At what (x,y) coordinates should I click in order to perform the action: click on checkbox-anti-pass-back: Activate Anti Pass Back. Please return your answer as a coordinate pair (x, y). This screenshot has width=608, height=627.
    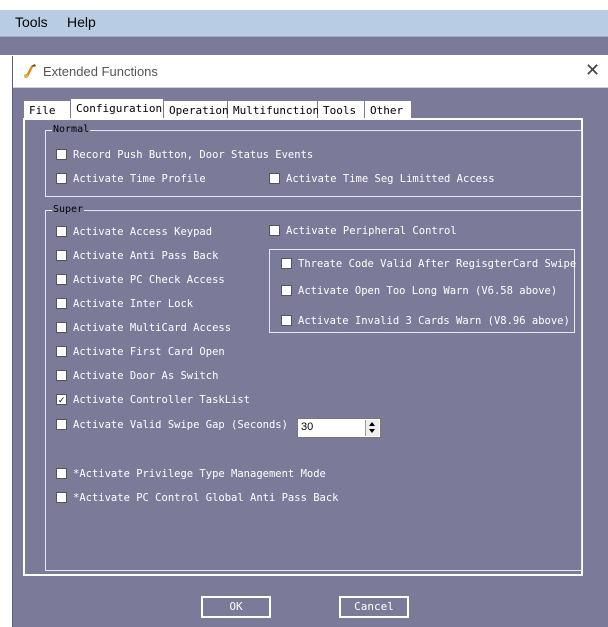
    Looking at the image, I should click on (137, 256).